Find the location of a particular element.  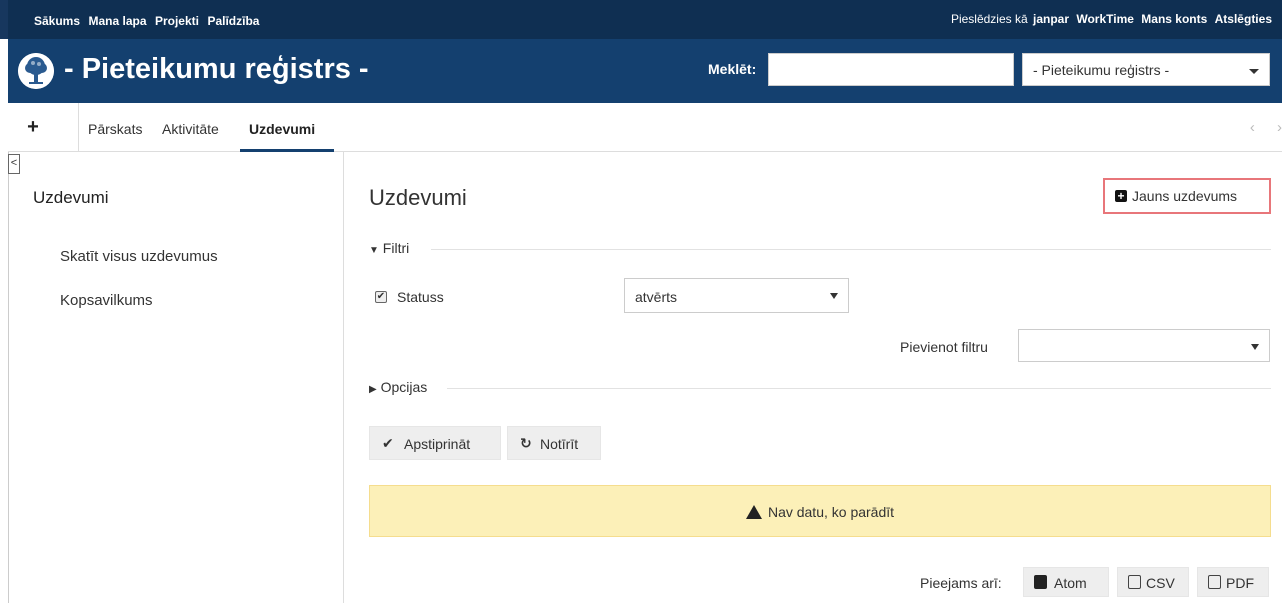

status-select-value: atvērts is located at coordinates (656, 297).